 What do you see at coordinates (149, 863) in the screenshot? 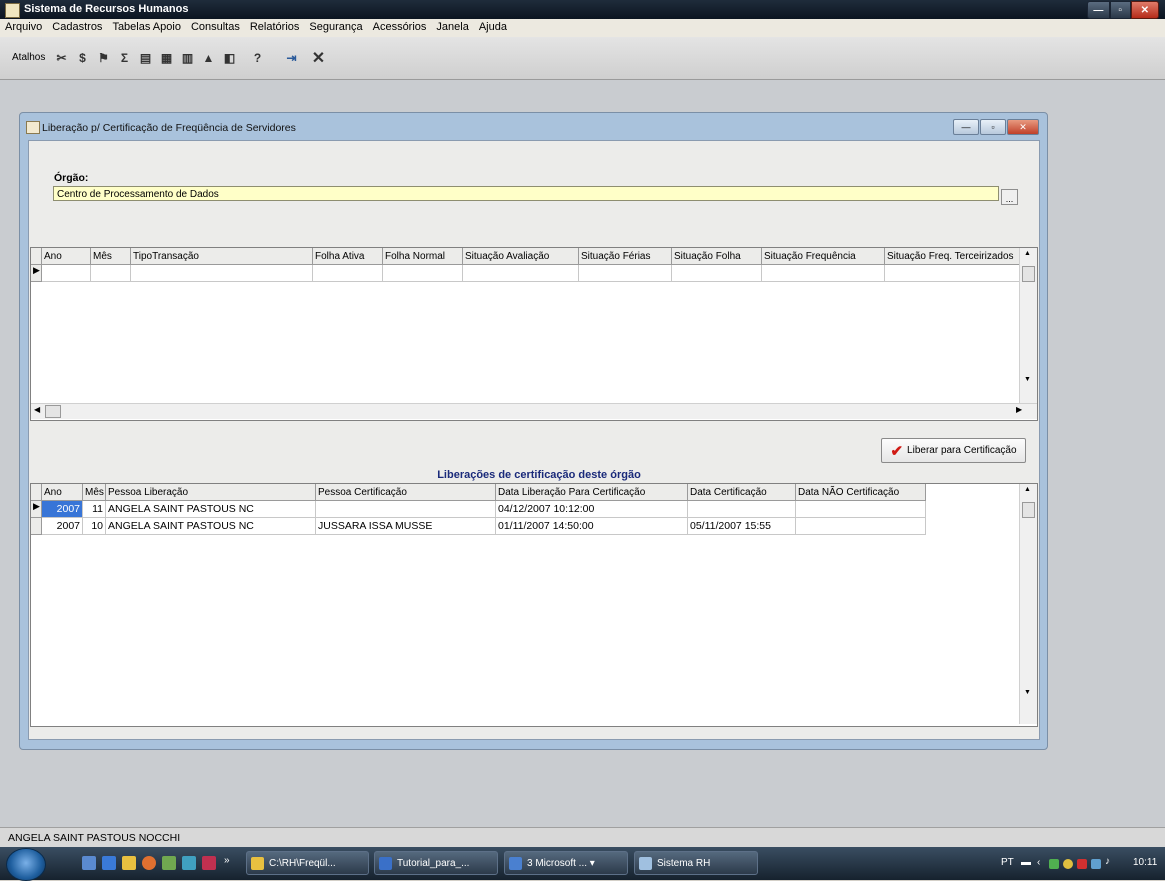
I see `quicklaunch-firefox-icon` at bounding box center [149, 863].